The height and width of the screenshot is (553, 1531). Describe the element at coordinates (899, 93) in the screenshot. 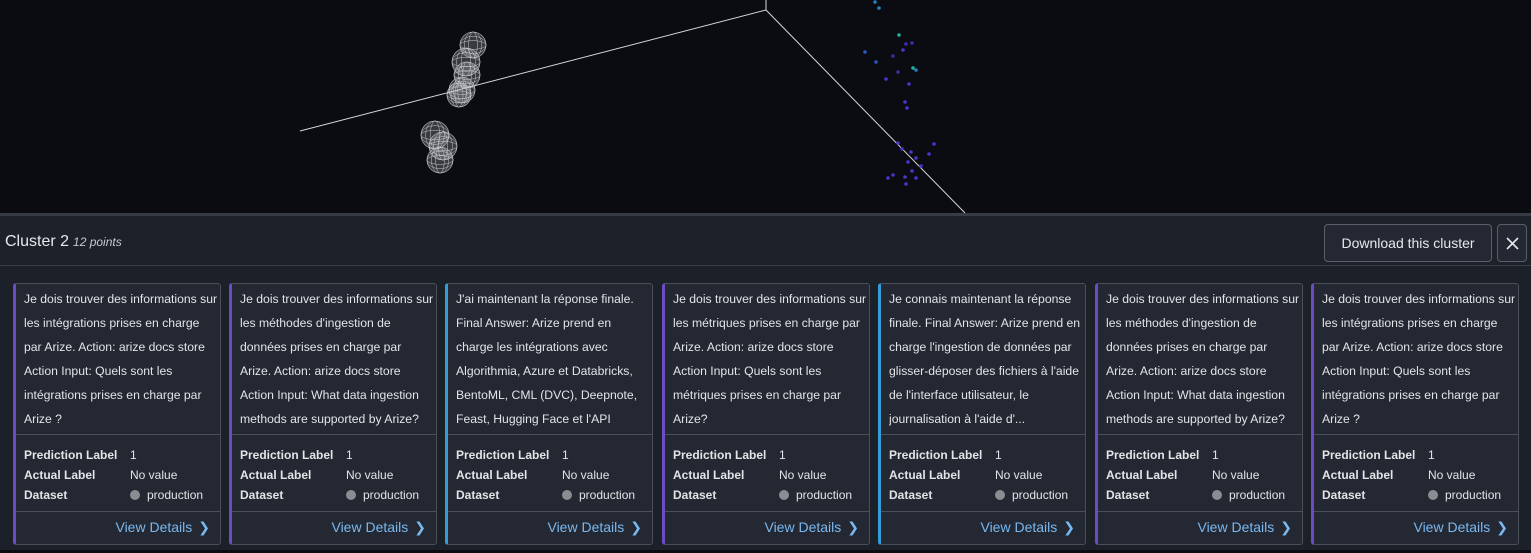

I see `cluster-points` at that location.